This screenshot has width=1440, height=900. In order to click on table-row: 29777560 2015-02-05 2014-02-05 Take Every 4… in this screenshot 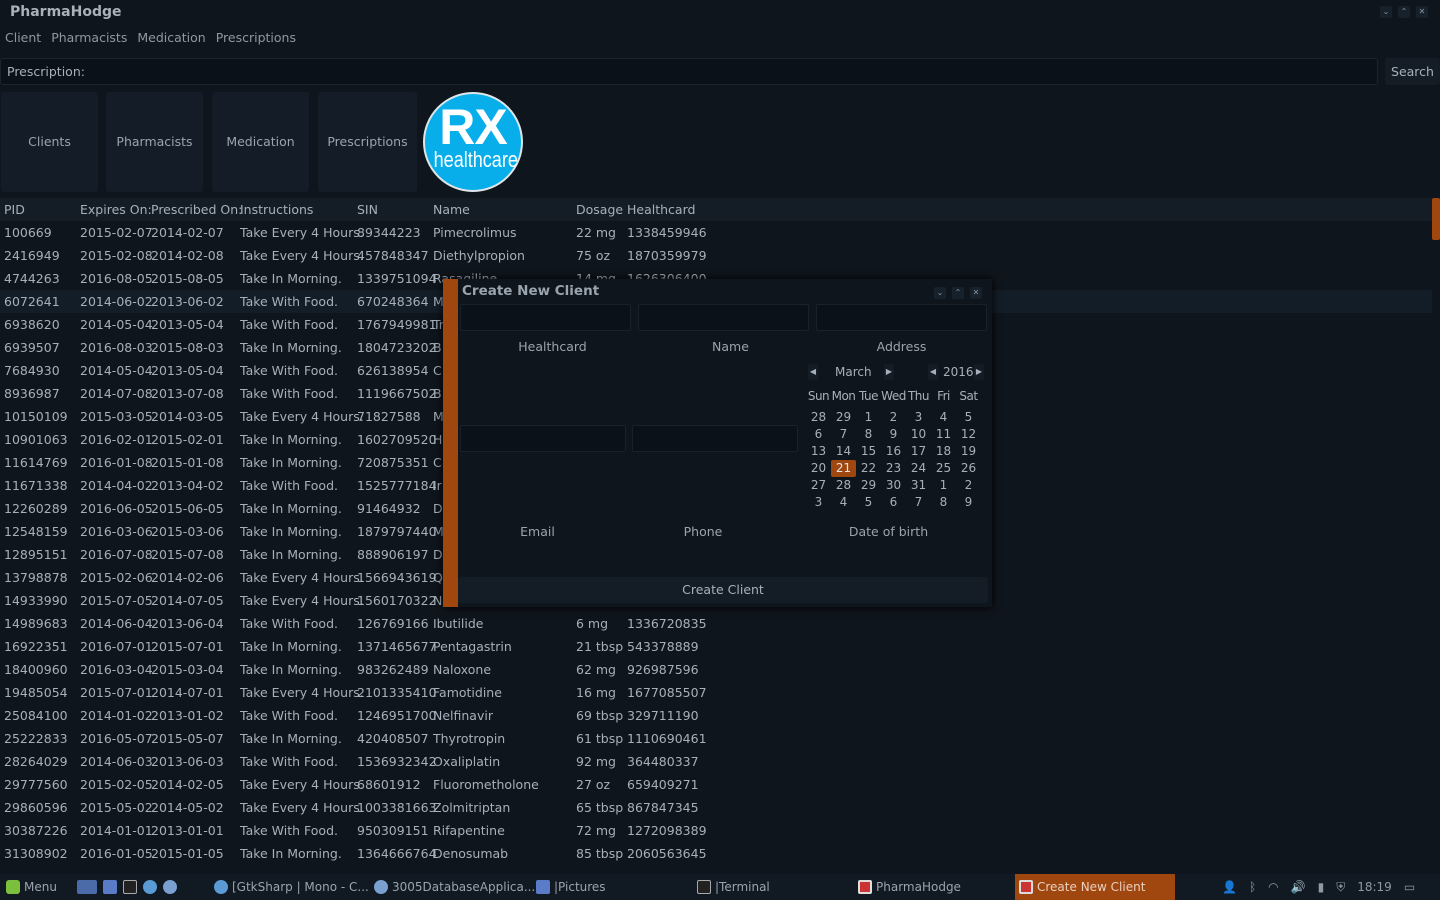, I will do `click(716, 784)`.